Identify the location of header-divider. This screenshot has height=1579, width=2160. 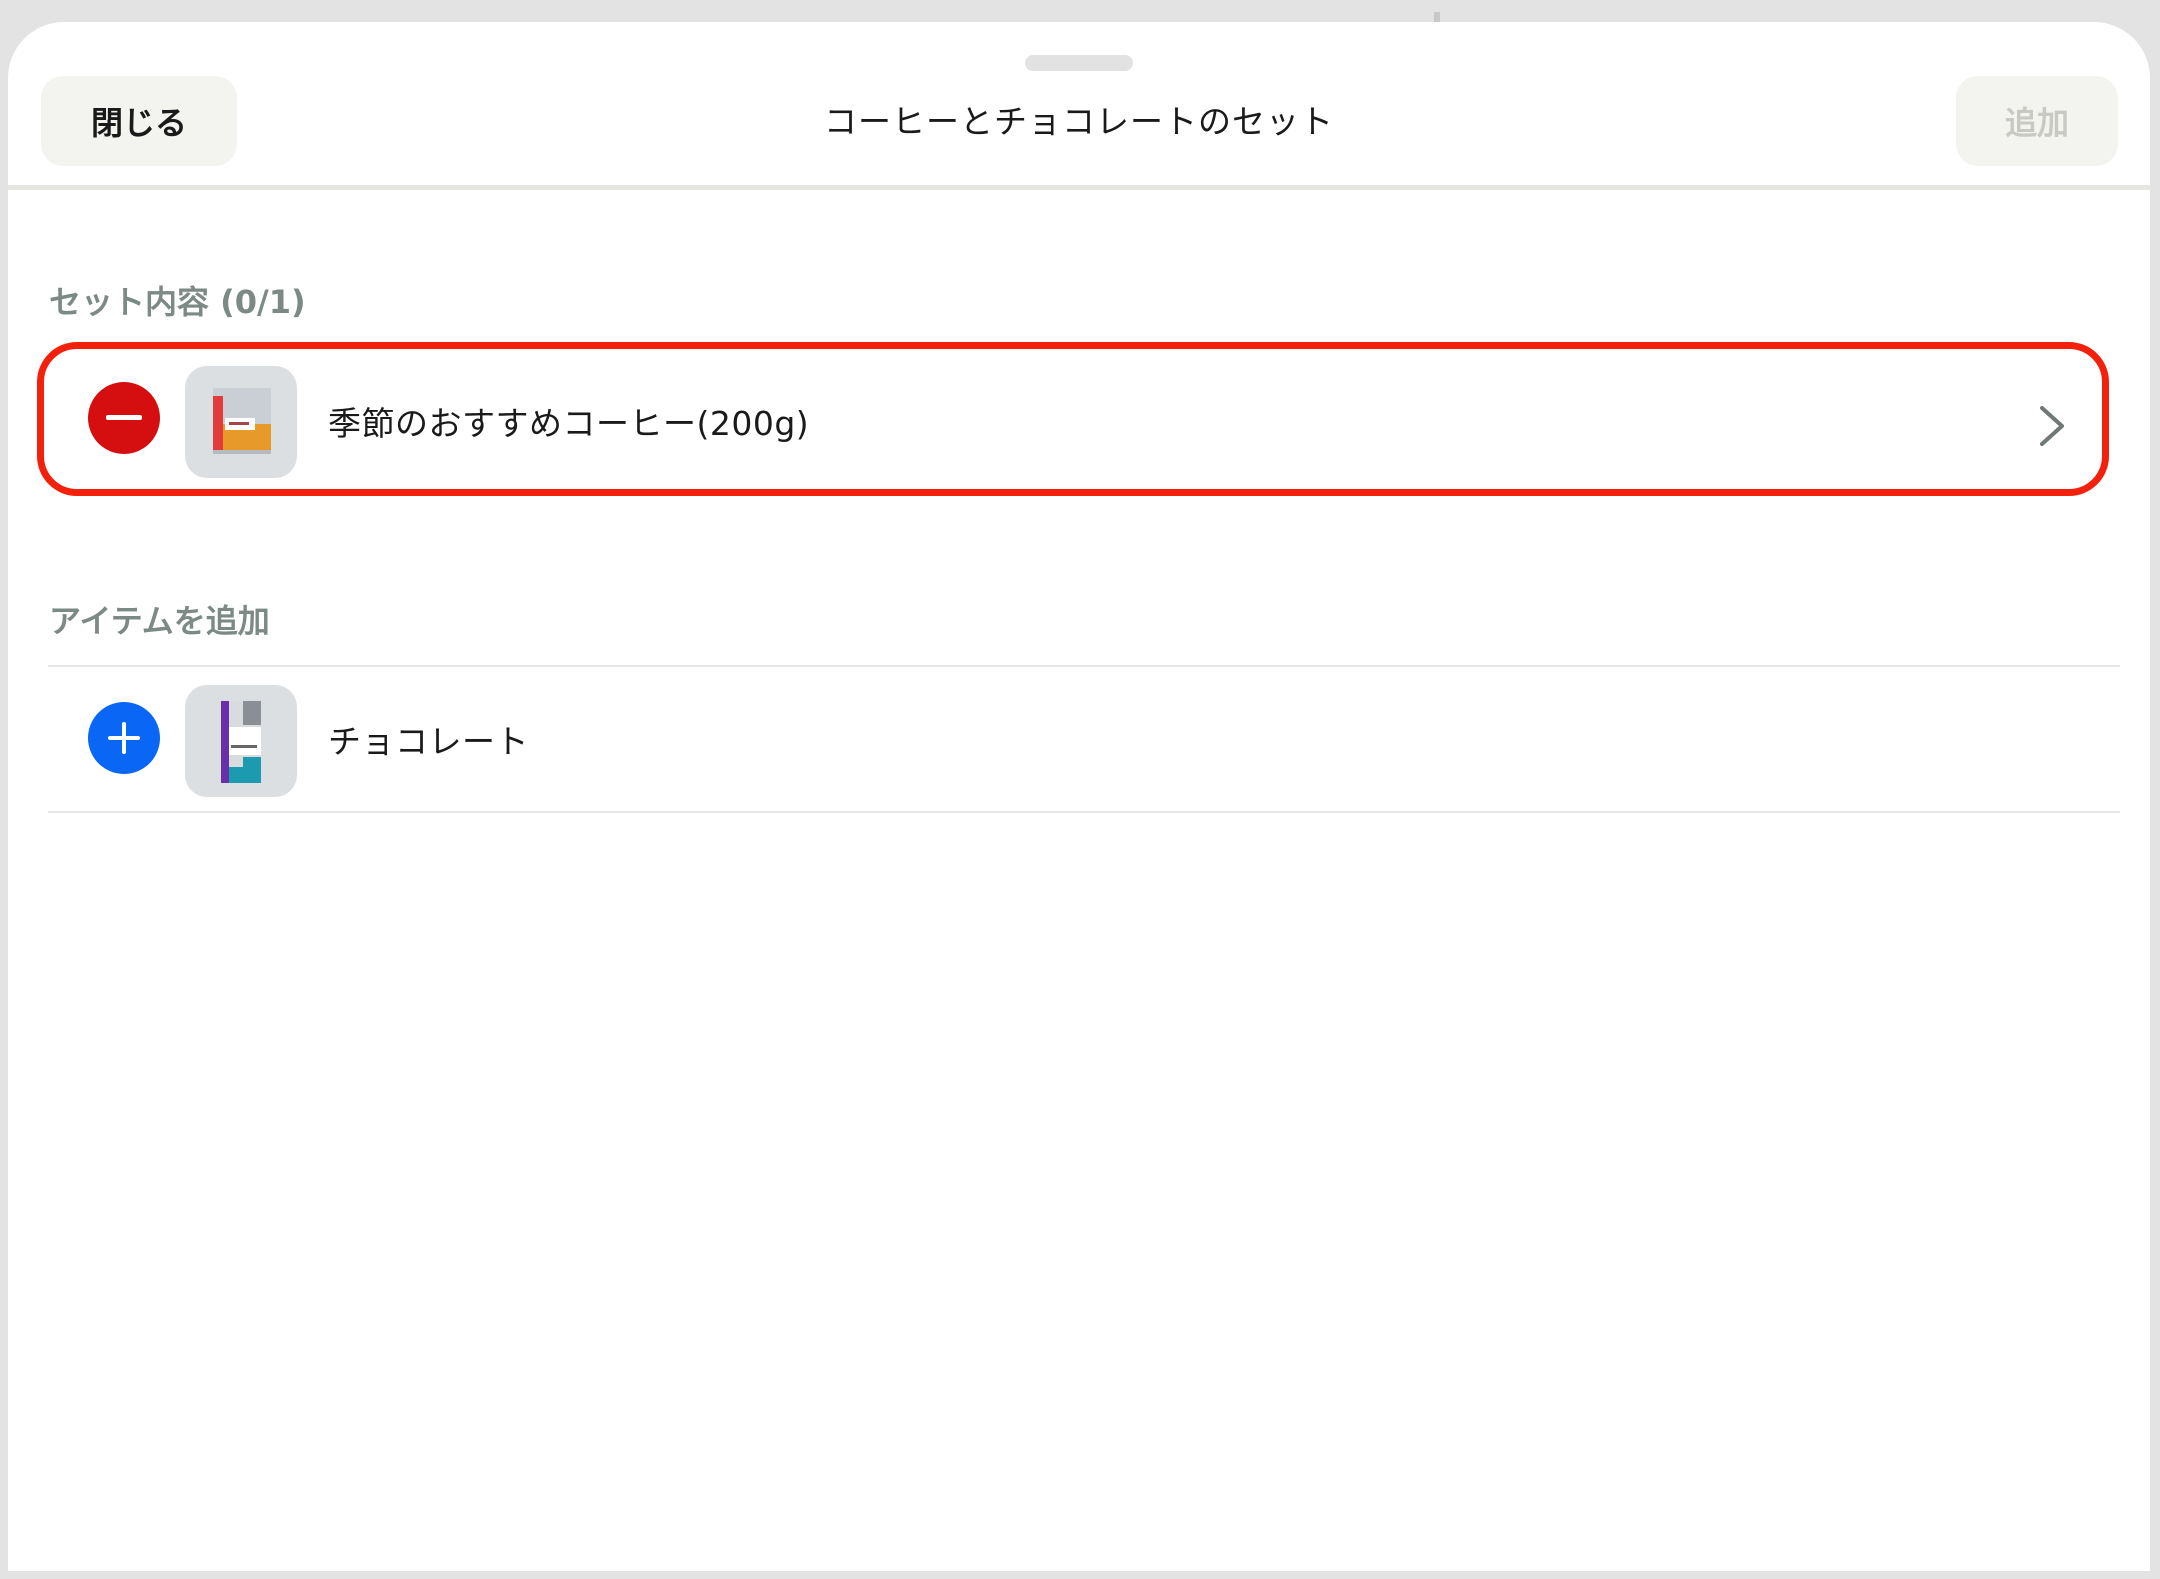
(1079, 187).